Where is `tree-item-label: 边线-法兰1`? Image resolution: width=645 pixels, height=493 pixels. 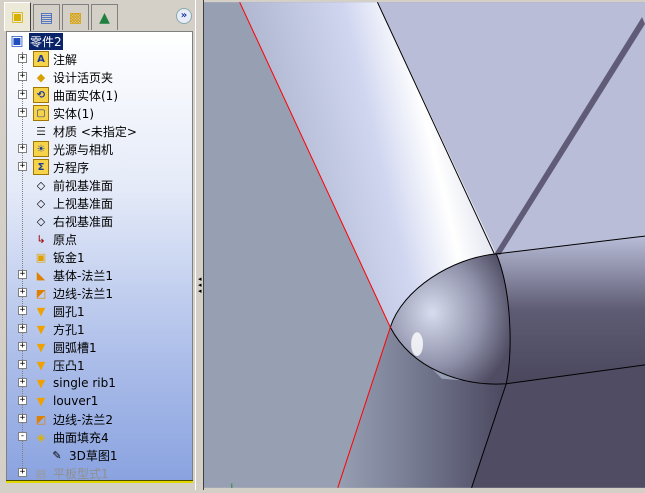 tree-item-label: 边线-法兰1 is located at coordinates (83, 293).